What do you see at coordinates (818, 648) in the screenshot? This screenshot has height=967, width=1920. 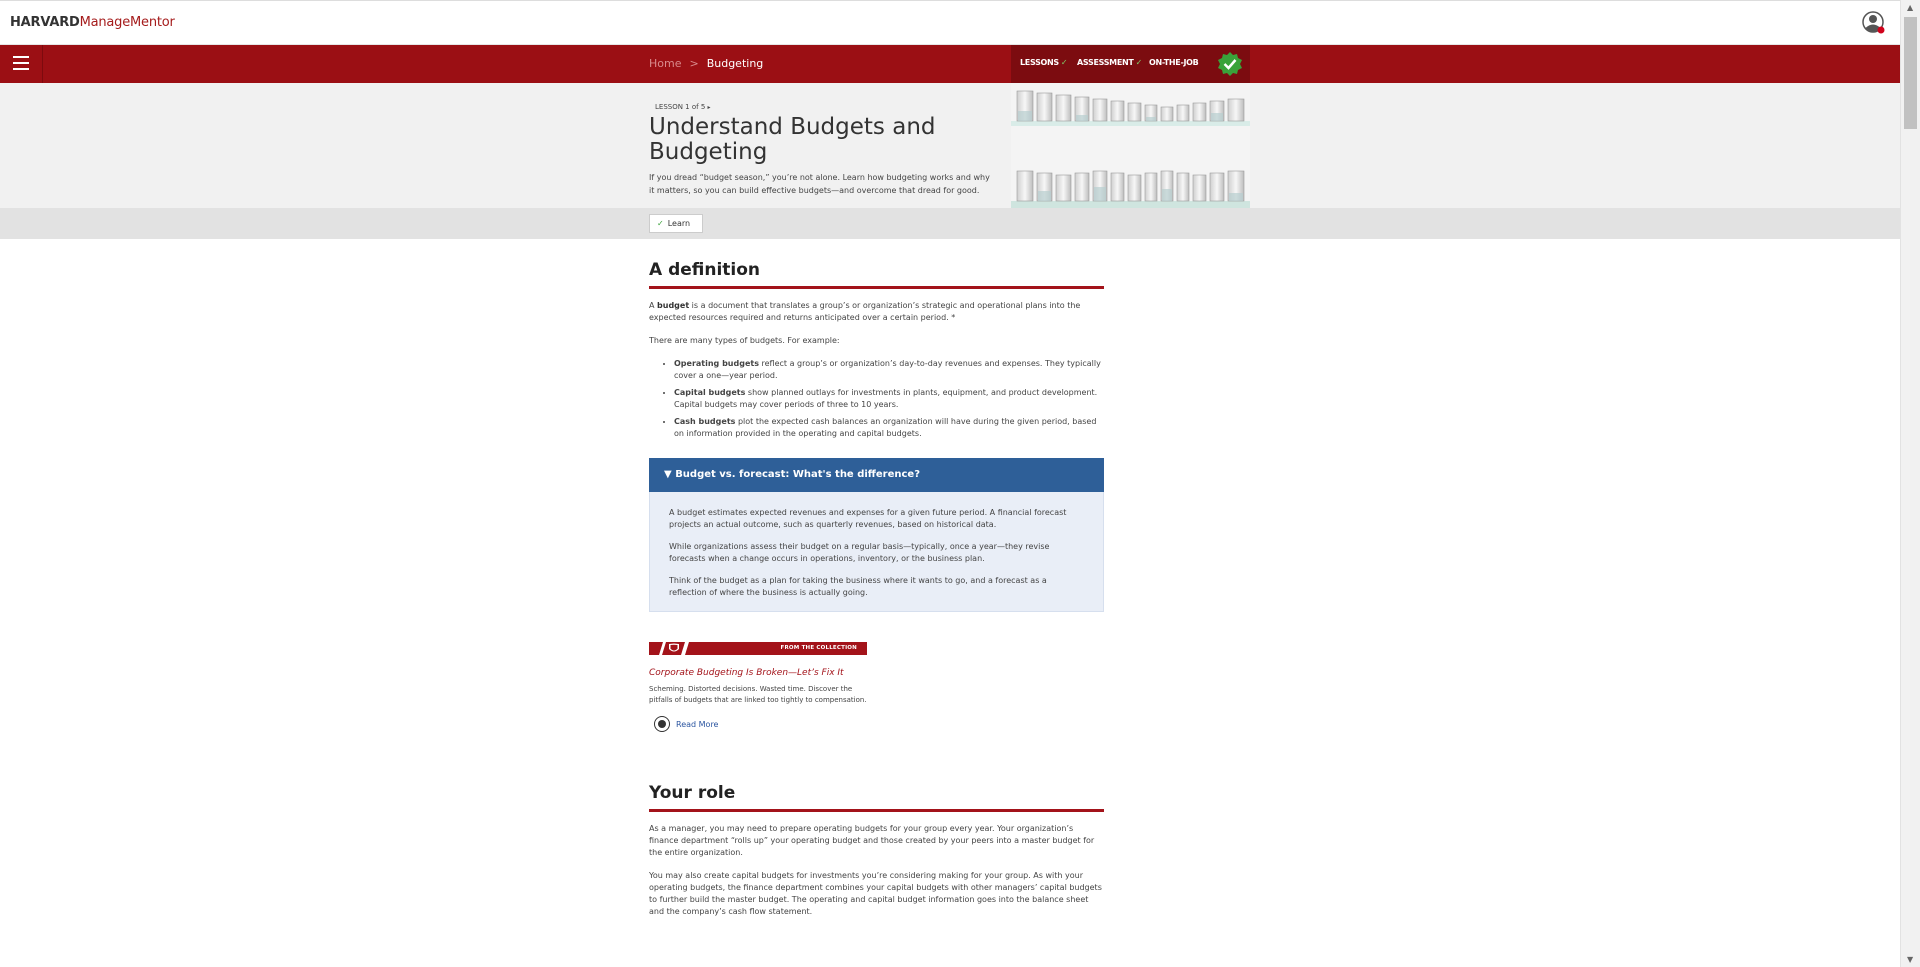 I see `collection-banner-text: FROM THE COLLECTION` at bounding box center [818, 648].